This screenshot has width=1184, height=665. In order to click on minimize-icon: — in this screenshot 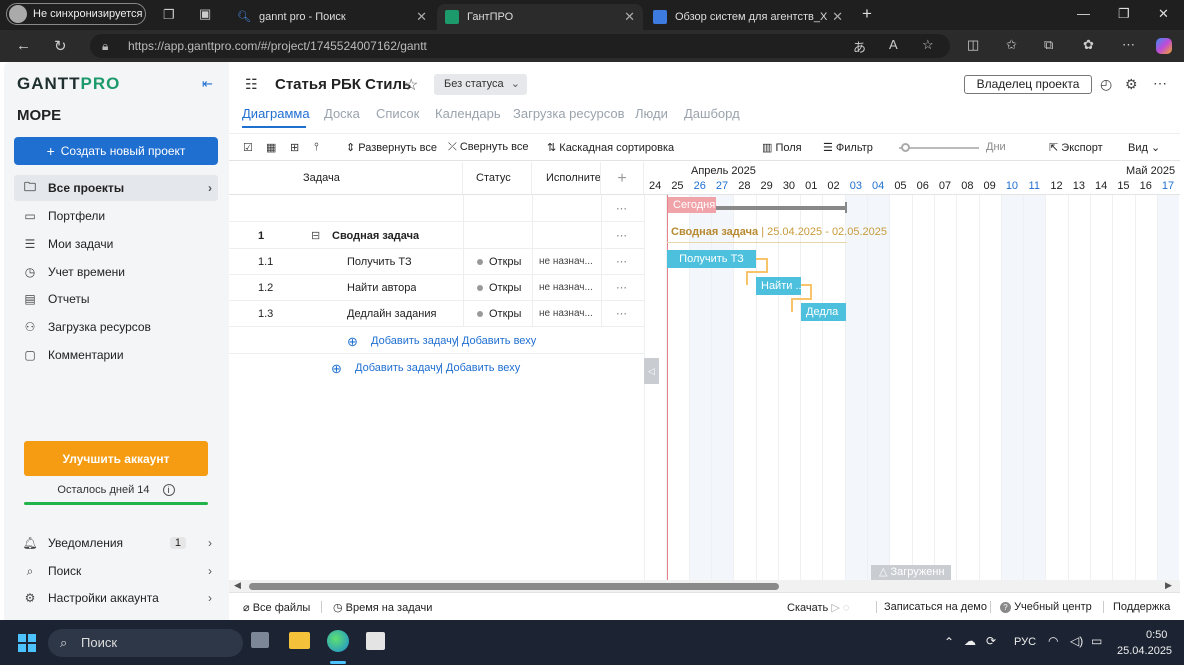, I will do `click(1083, 13)`.